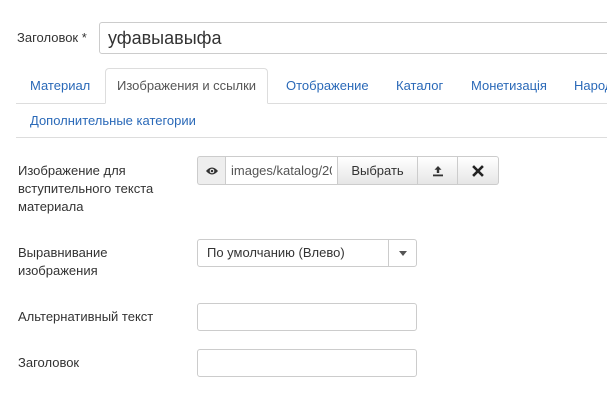 The height and width of the screenshot is (395, 607). Describe the element at coordinates (52, 37) in the screenshot. I see `title-field-label: Заголовок *` at that location.